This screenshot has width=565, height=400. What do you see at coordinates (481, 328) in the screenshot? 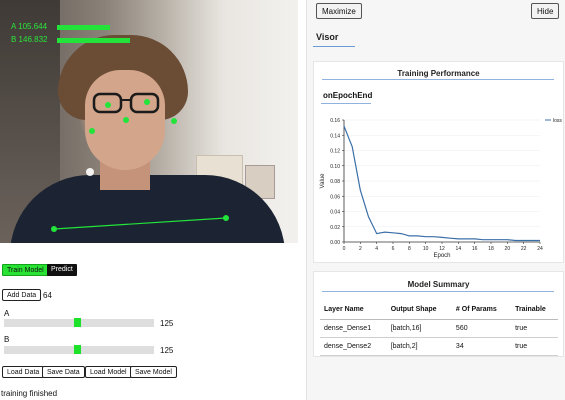
I see `table-cell: 560` at bounding box center [481, 328].